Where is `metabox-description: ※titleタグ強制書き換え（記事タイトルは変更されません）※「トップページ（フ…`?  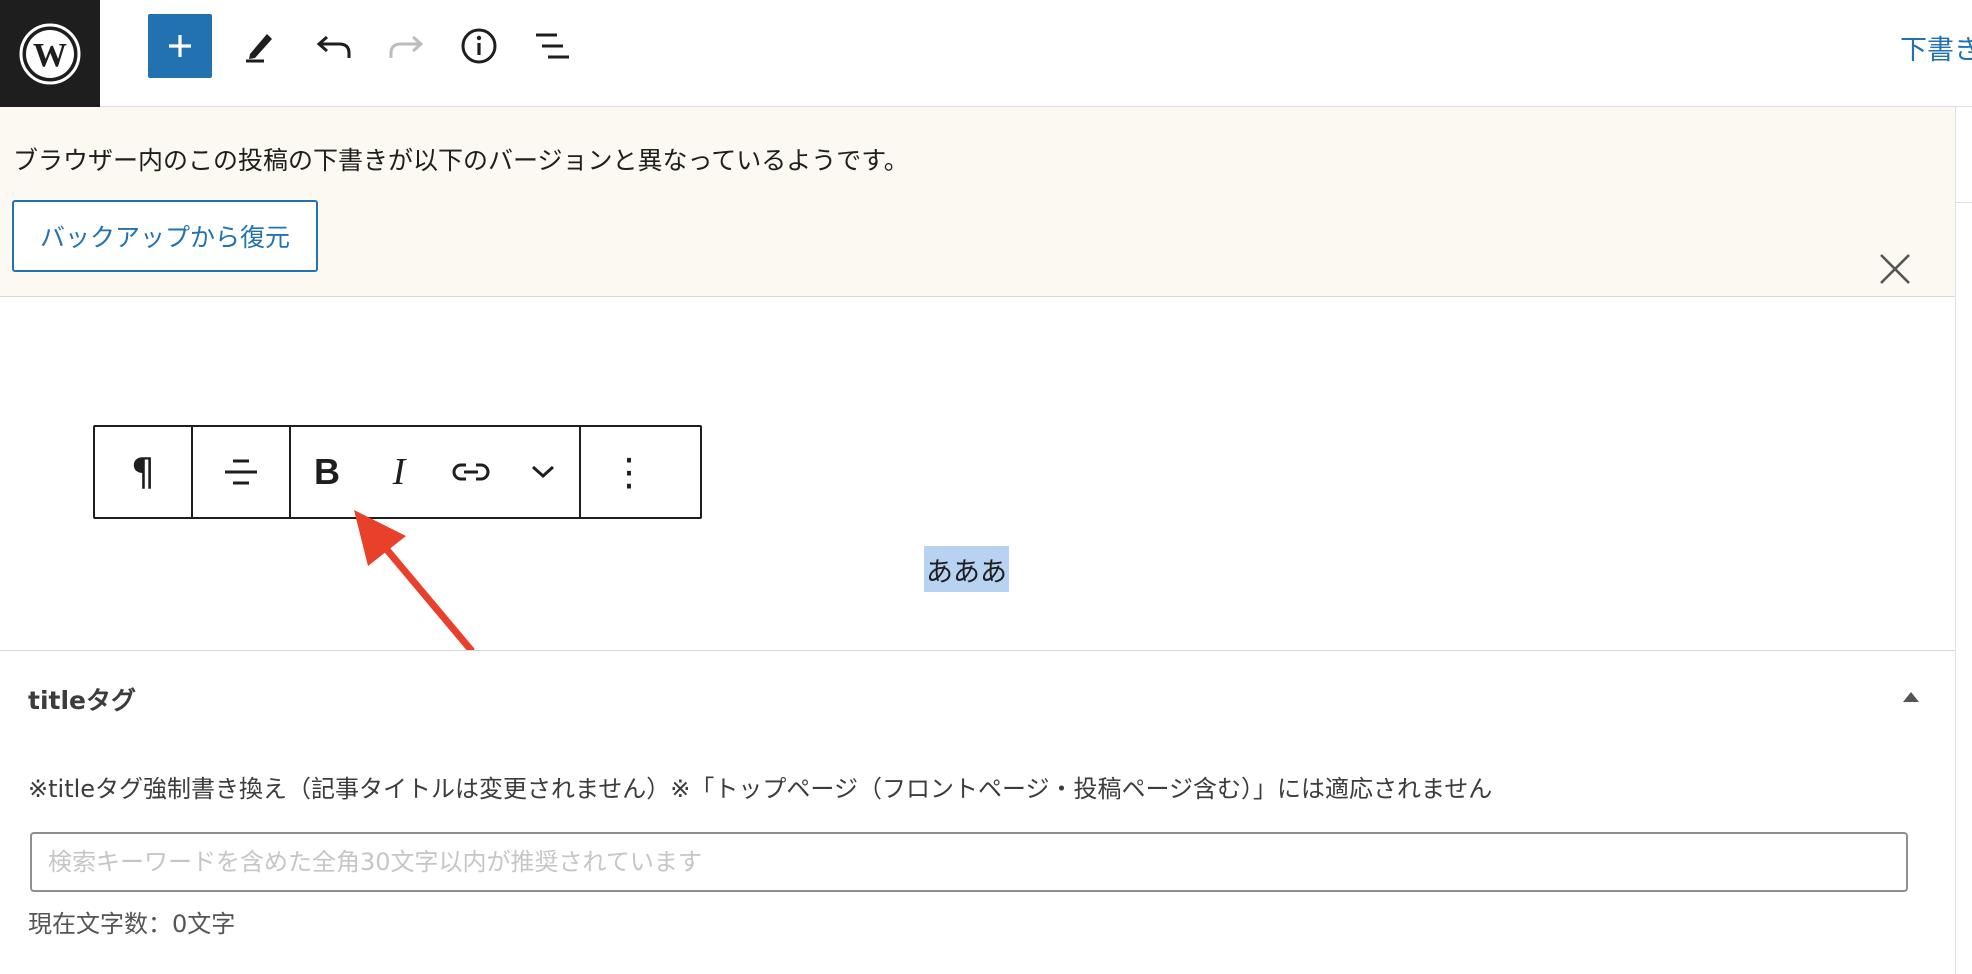
metabox-description: ※titleタグ強制書き換え（記事タイトルは変更されません）※「トップページ（フ… is located at coordinates (760, 789).